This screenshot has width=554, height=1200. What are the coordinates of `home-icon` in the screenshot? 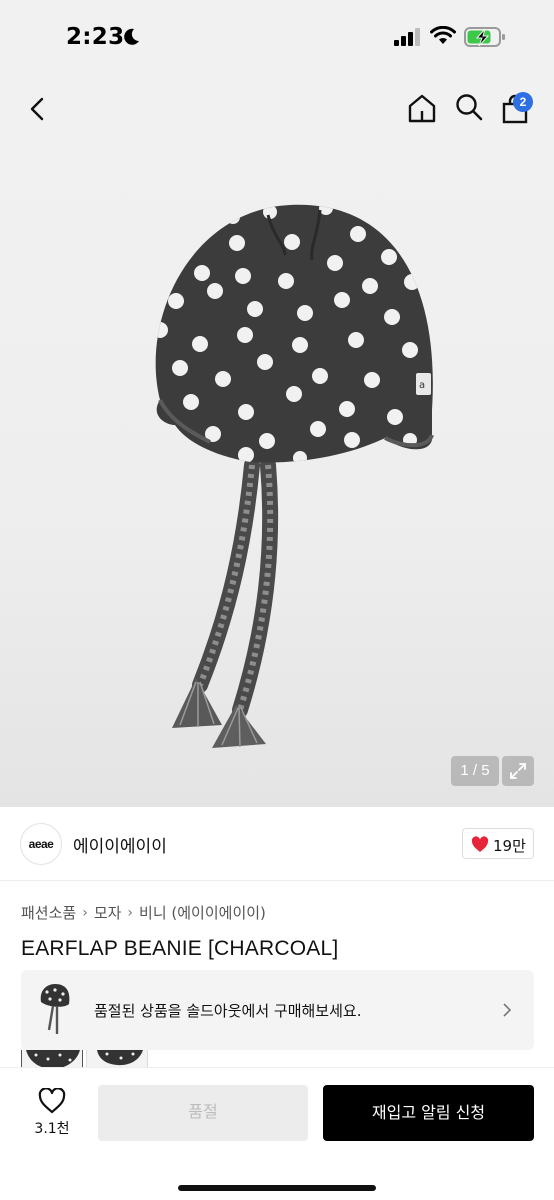 It's located at (422, 108).